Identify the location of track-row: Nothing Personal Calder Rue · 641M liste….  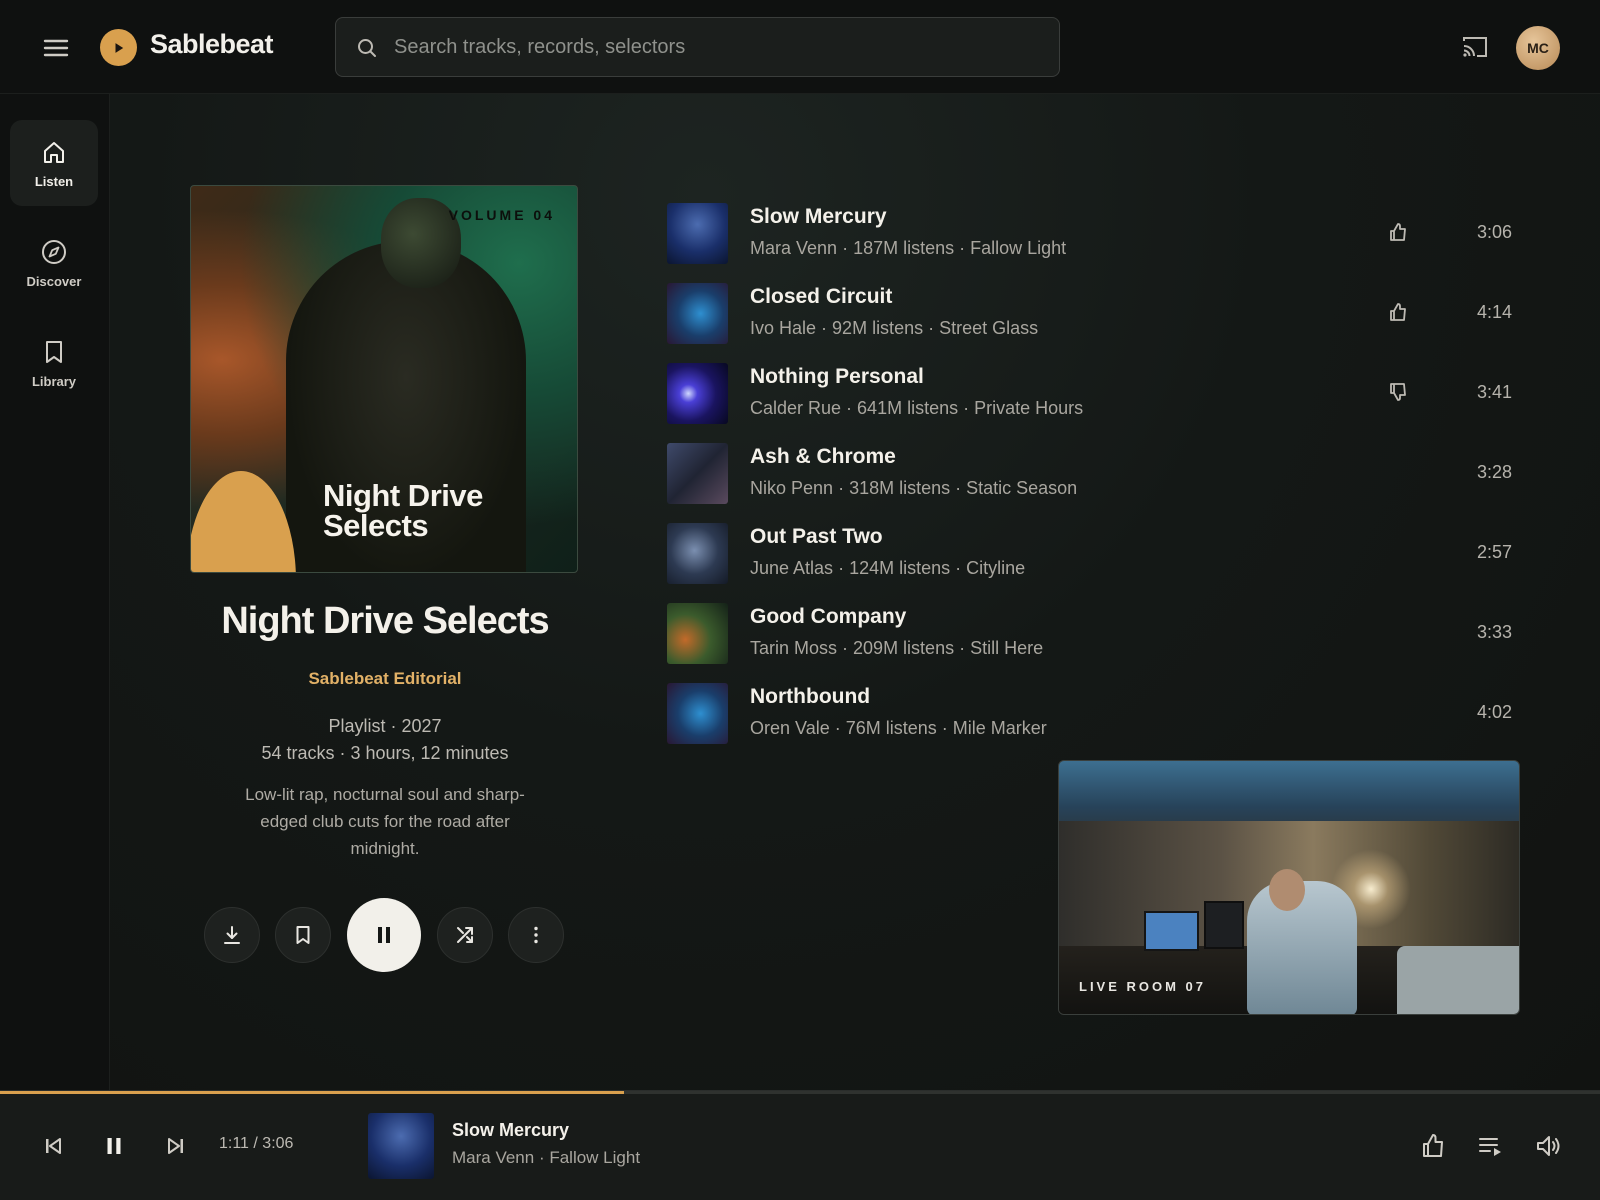
(1097, 393).